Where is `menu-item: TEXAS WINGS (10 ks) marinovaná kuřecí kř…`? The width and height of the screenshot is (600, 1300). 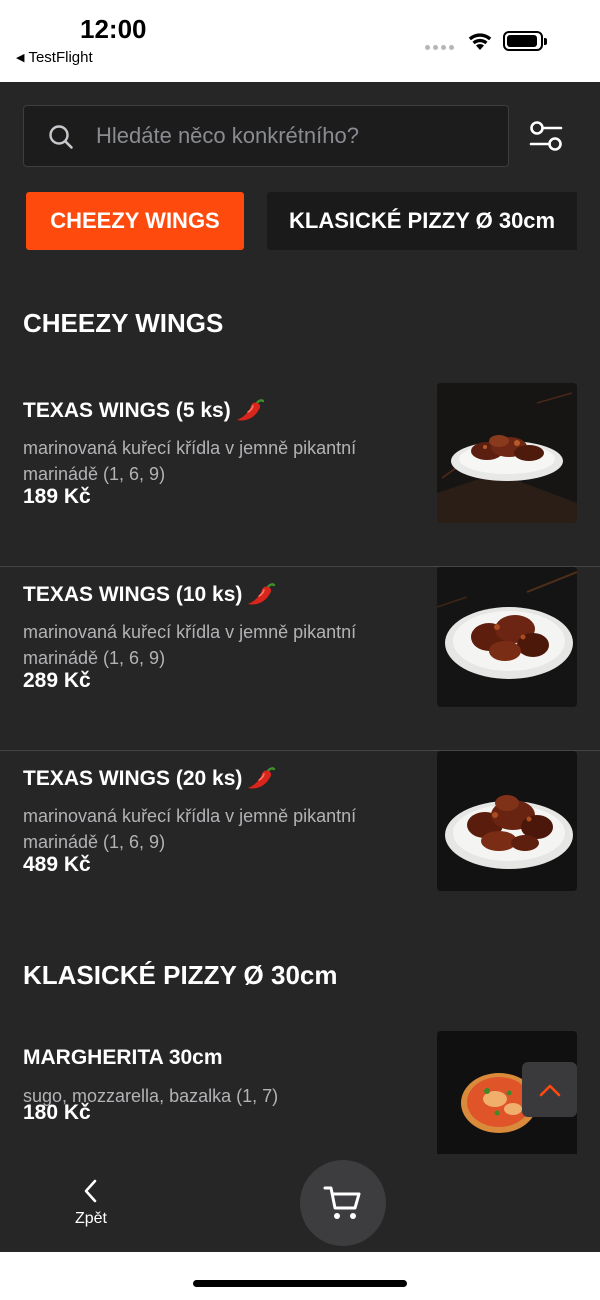
menu-item: TEXAS WINGS (10 ks) marinovaná kuřecí kř… is located at coordinates (300, 659).